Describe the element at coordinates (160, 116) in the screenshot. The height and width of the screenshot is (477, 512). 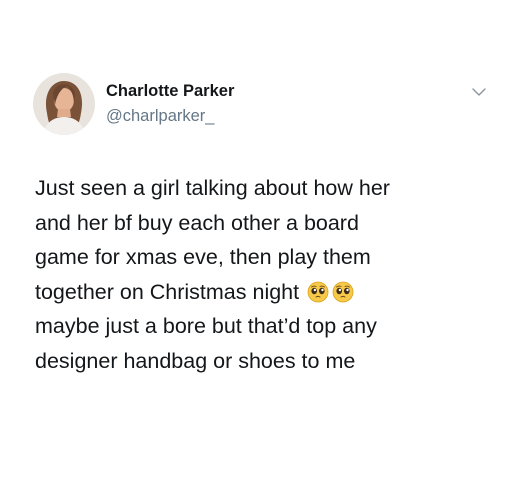
I see `user-handle: @charlparker_` at that location.